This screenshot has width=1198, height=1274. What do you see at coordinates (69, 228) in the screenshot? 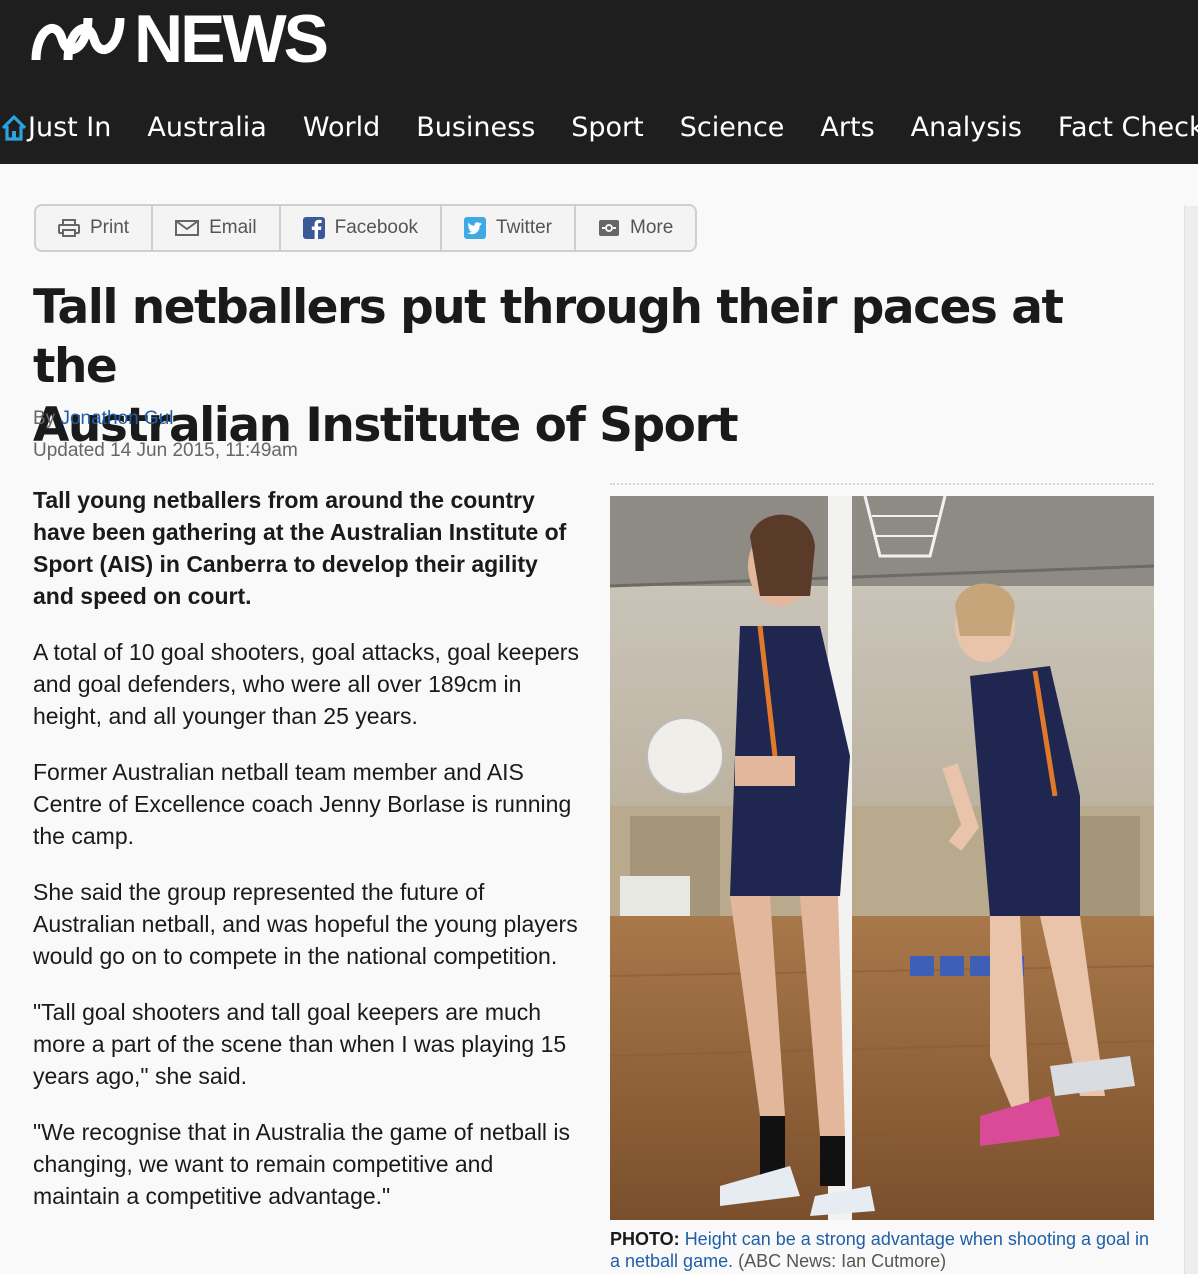
I see `printer-icon` at bounding box center [69, 228].